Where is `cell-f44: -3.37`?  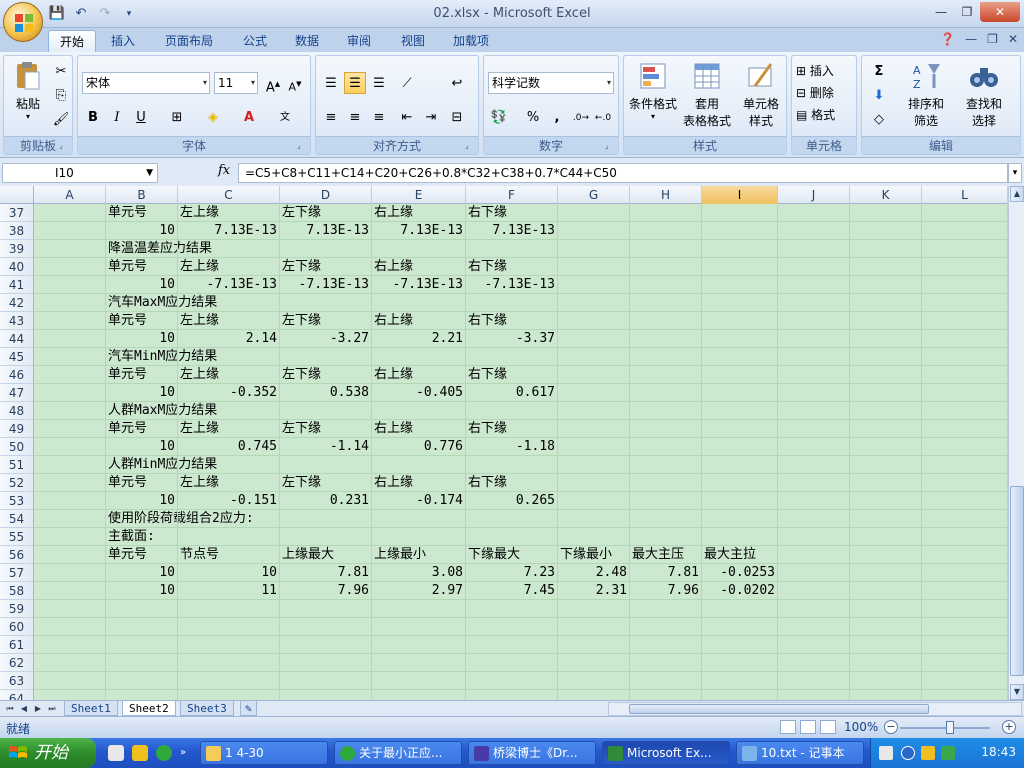 cell-f44: -3.37 is located at coordinates (512, 339).